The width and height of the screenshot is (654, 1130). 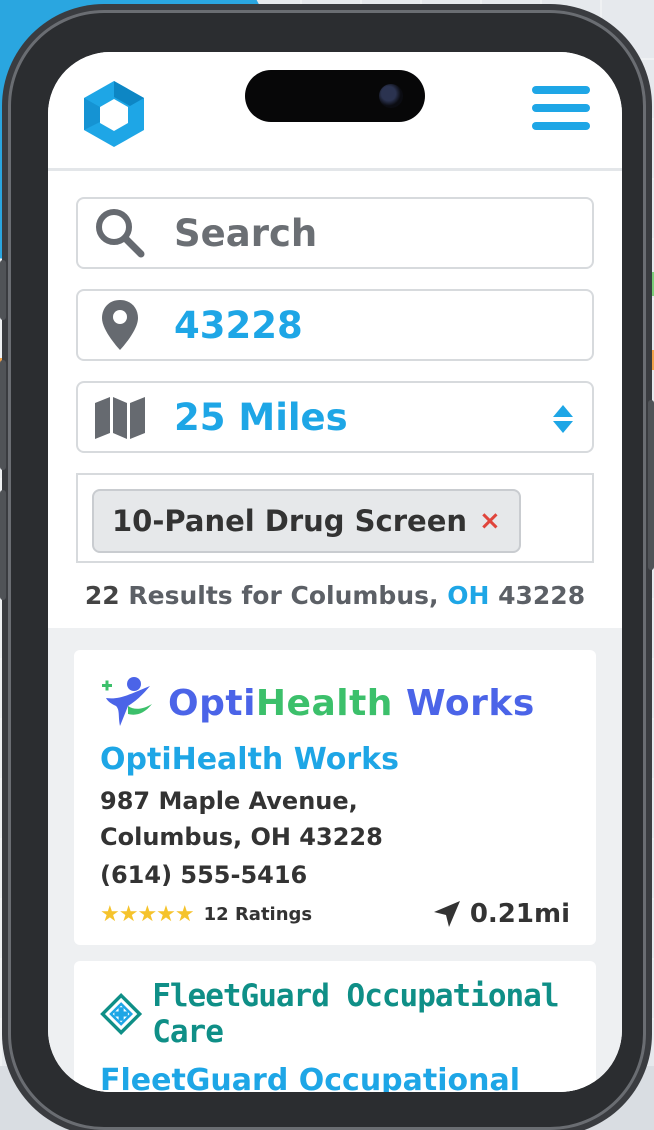 I want to click on provider-address: 987 Maple Avenue, Columbus, OH 43228, so click(x=335, y=819).